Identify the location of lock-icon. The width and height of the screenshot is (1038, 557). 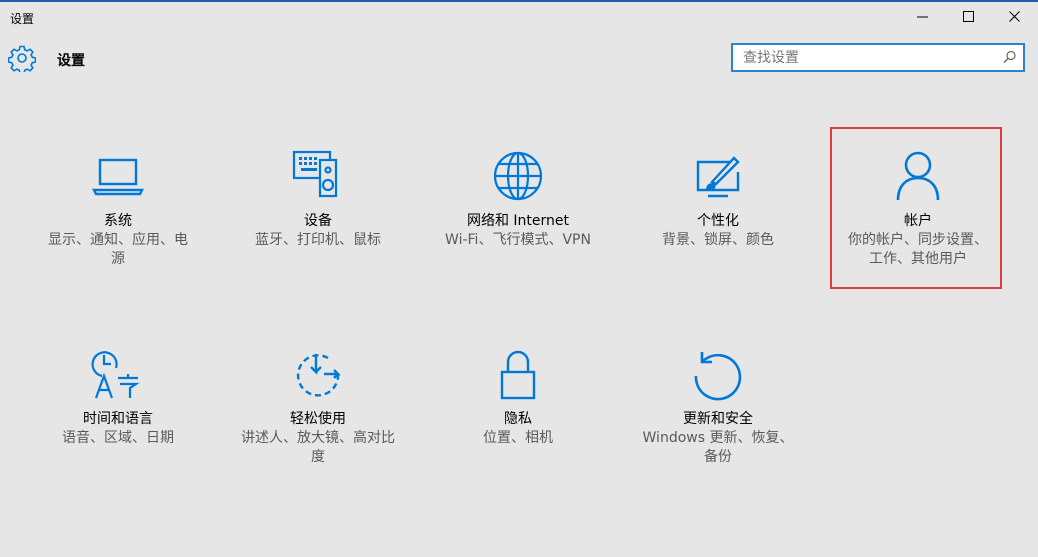
(518, 375).